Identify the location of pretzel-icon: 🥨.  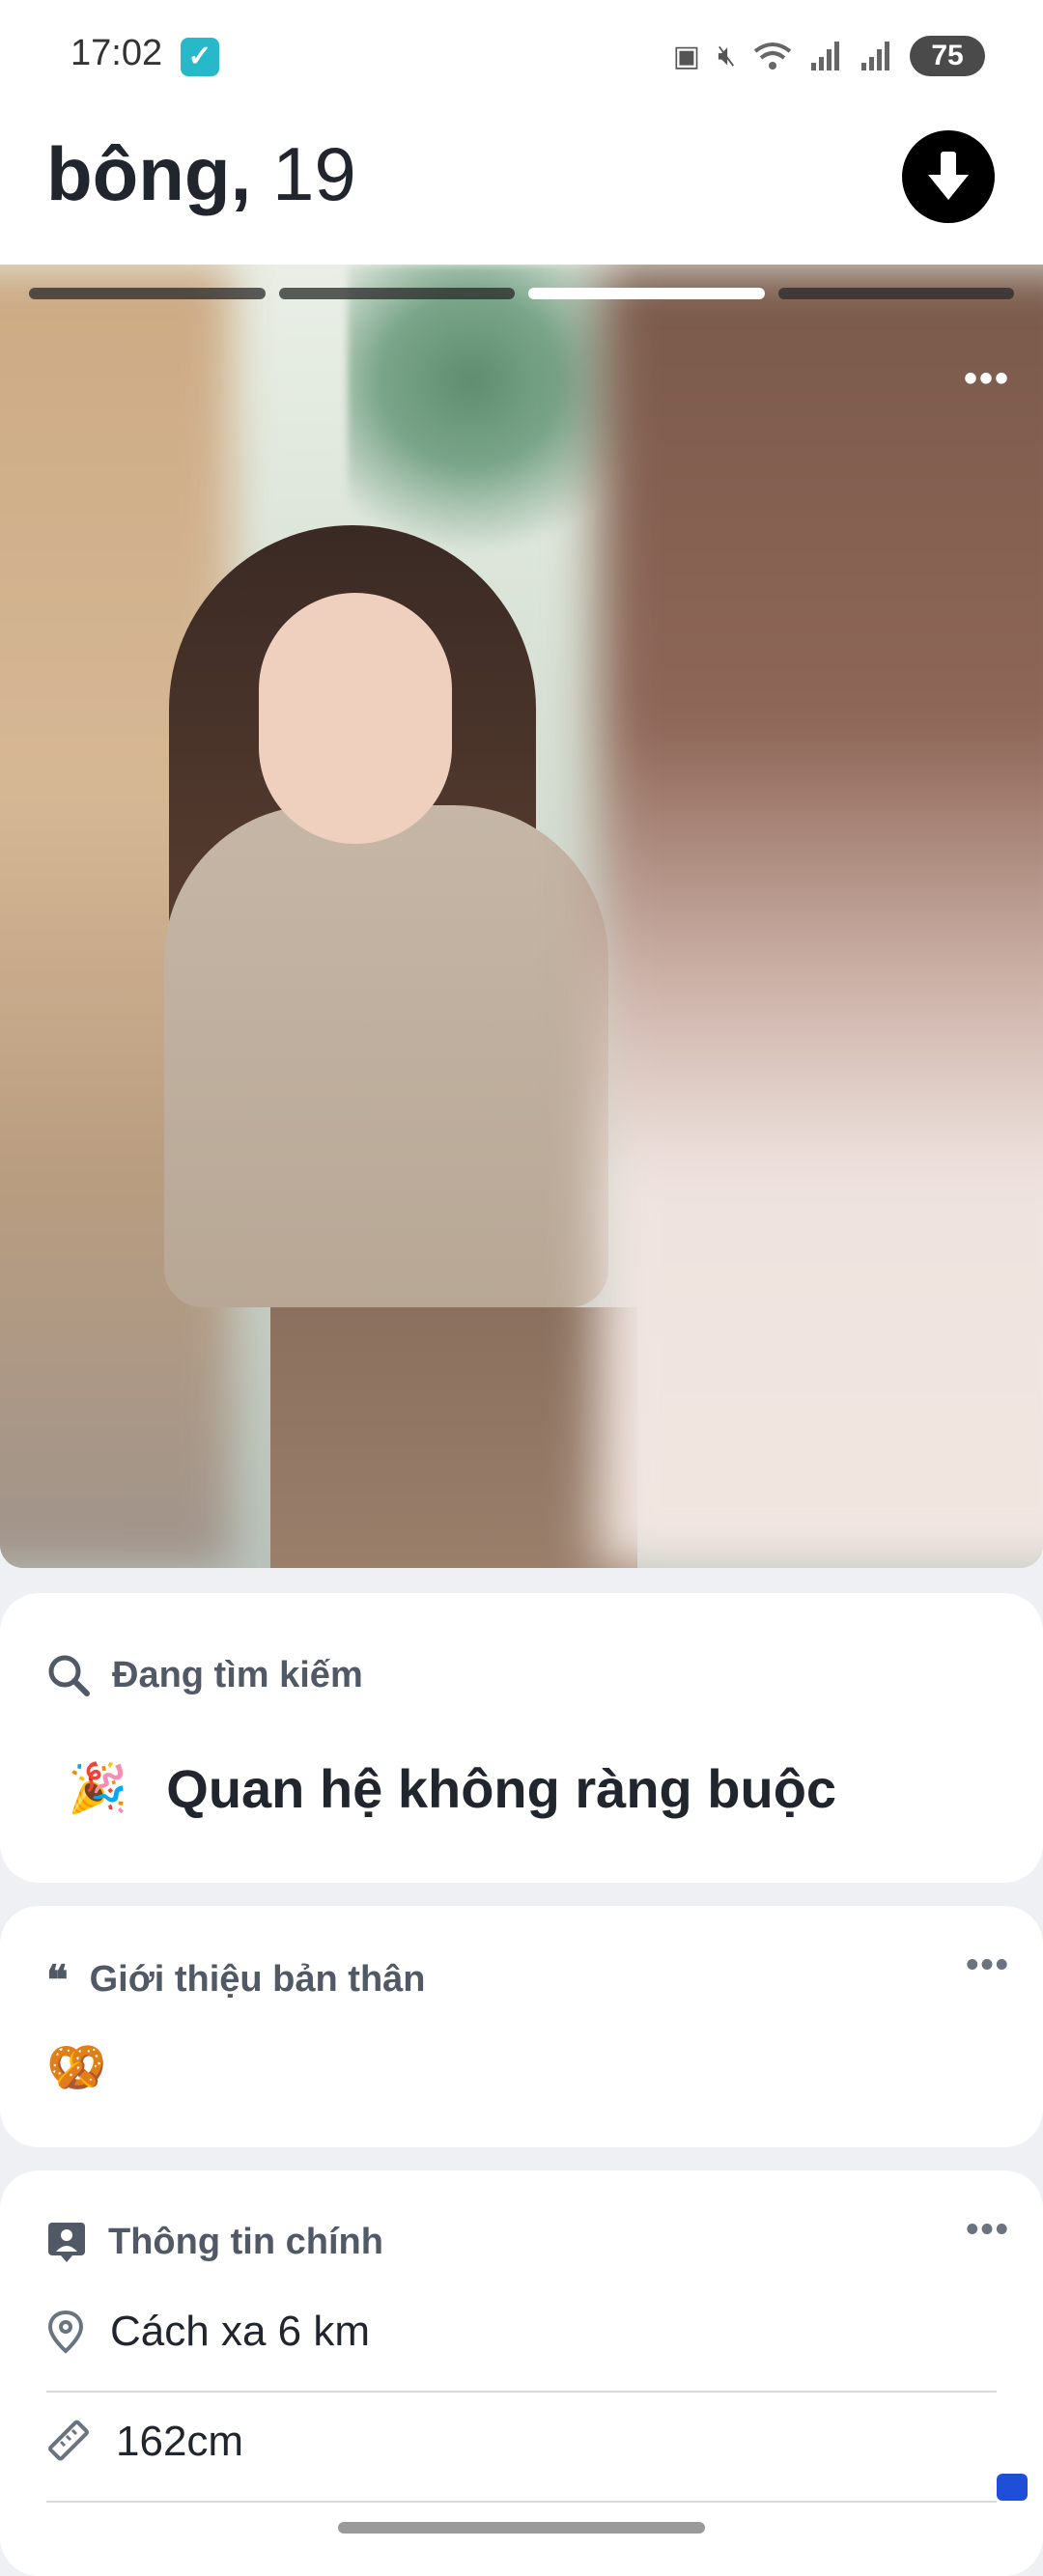
(77, 2067).